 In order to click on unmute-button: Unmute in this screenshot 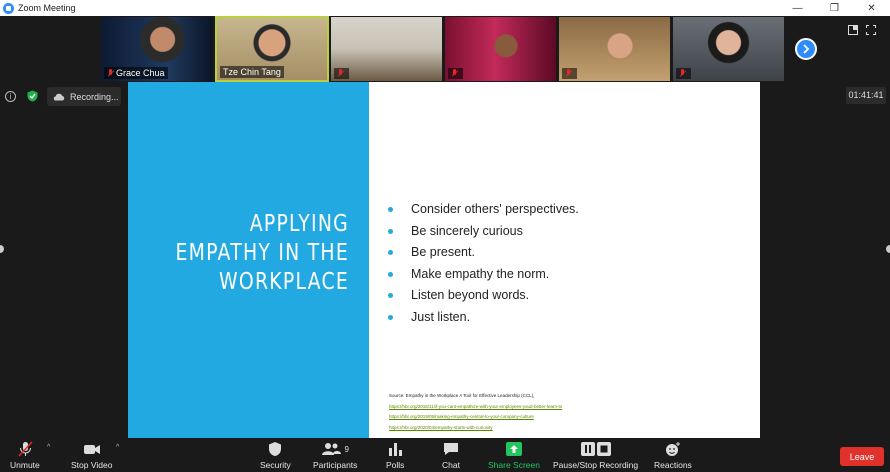, I will do `click(25, 456)`.